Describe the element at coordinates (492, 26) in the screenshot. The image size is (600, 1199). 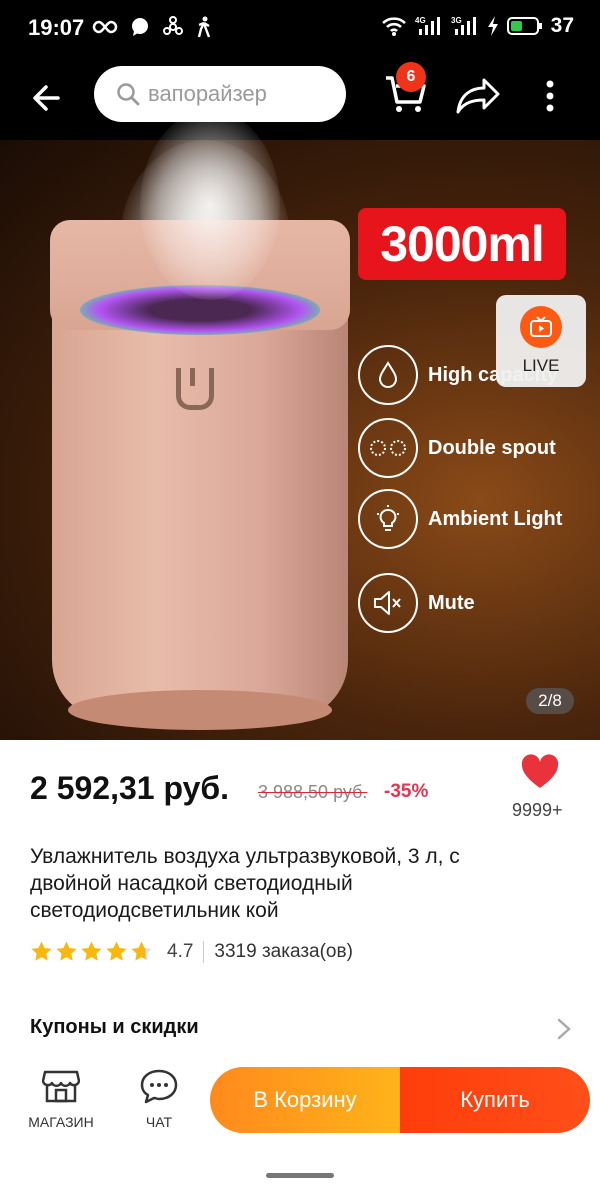
I see `charging-bolt-icon` at that location.